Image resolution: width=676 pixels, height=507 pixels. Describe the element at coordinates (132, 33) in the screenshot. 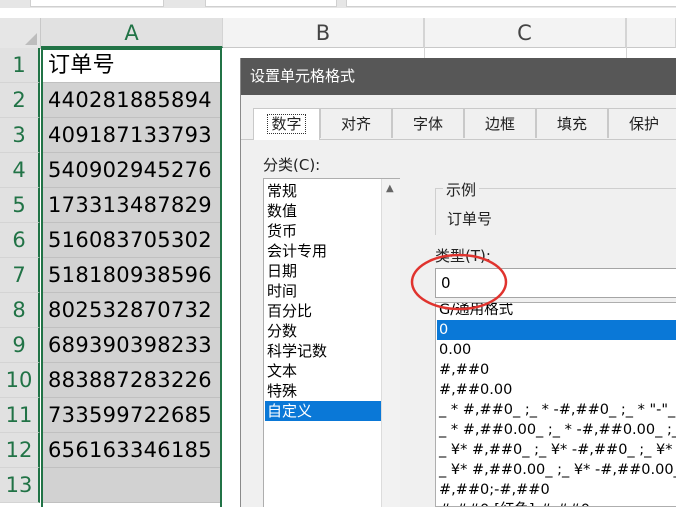

I see `column-header-a: A` at that location.